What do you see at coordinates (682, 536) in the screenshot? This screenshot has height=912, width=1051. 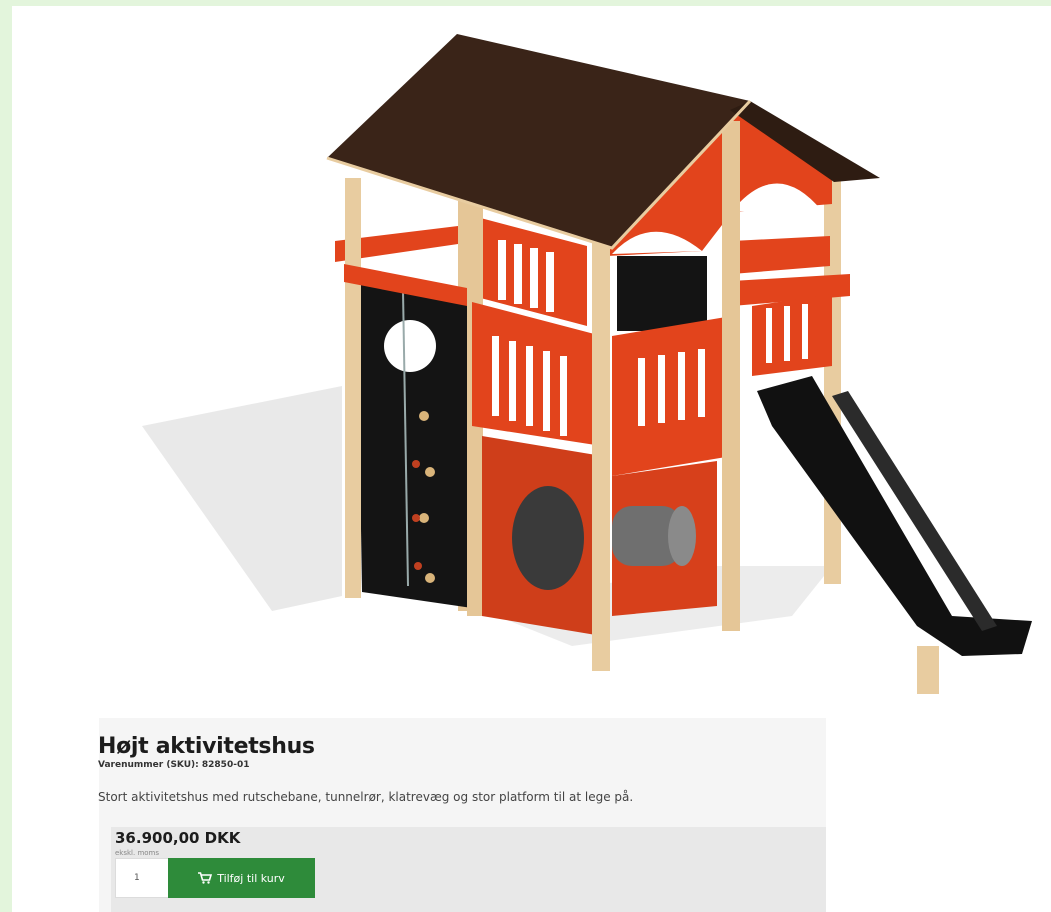 I see `tunnel-opening` at bounding box center [682, 536].